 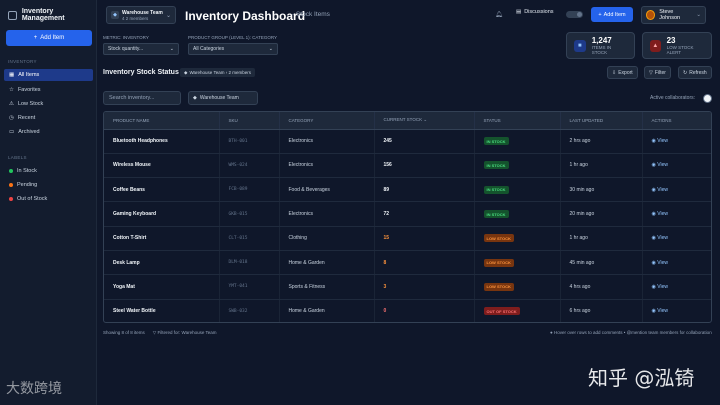 What do you see at coordinates (498, 286) in the screenshot?
I see `status-badge: LOW STOCK` at bounding box center [498, 286].